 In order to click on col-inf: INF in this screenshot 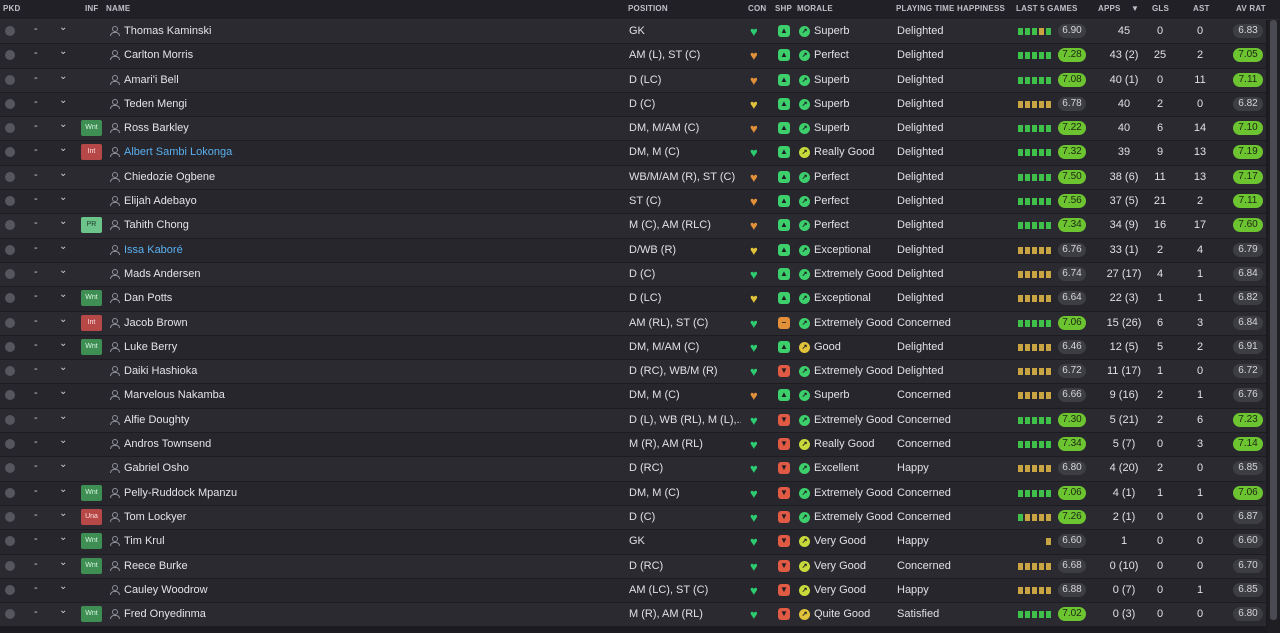, I will do `click(92, 8)`.